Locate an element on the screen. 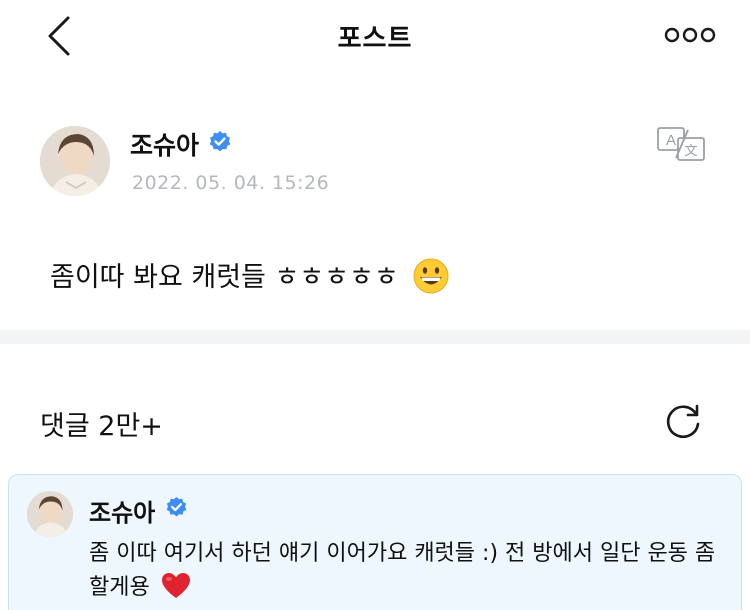 The height and width of the screenshot is (610, 750). post-text: 좀이따 봐요 캐럿들 ㅎㅎㅎㅎㅎ is located at coordinates (224, 277).